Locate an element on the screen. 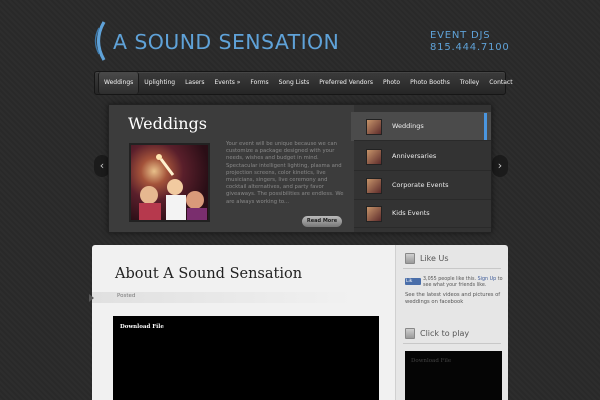 The height and width of the screenshot is (400, 600). sidebar-video-player: Download File is located at coordinates (453, 375).